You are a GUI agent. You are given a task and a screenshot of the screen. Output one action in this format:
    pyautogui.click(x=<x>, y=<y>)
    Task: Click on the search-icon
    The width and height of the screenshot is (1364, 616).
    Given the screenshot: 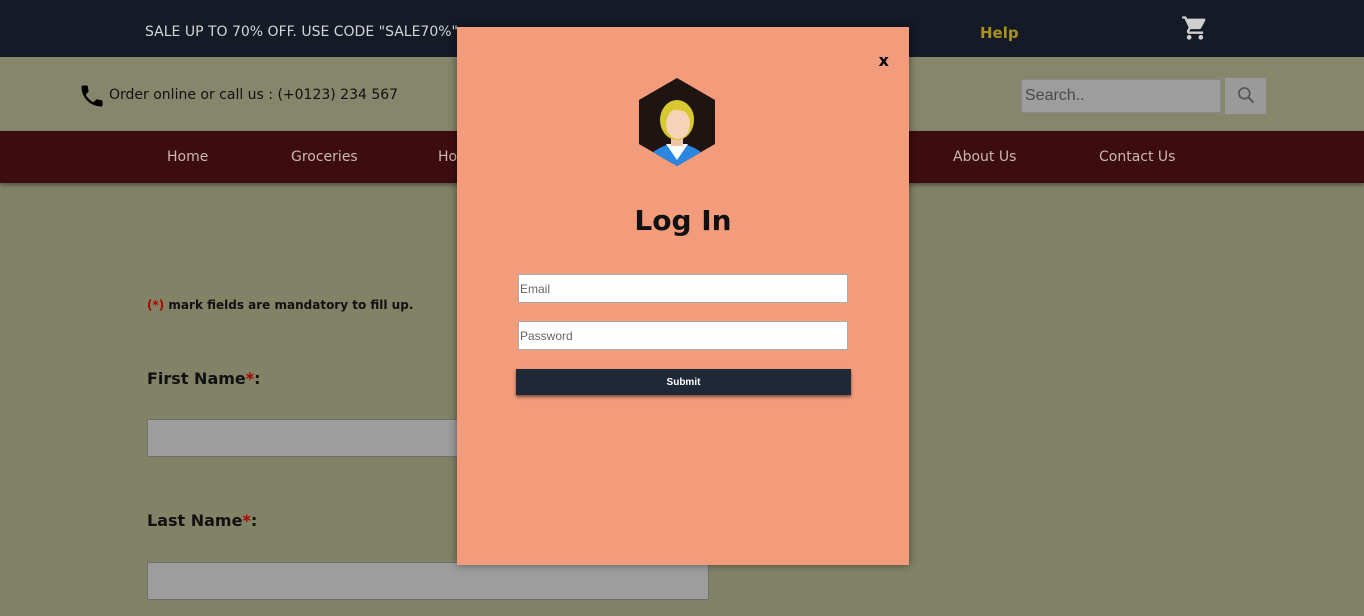 What is the action you would take?
    pyautogui.click(x=1246, y=97)
    